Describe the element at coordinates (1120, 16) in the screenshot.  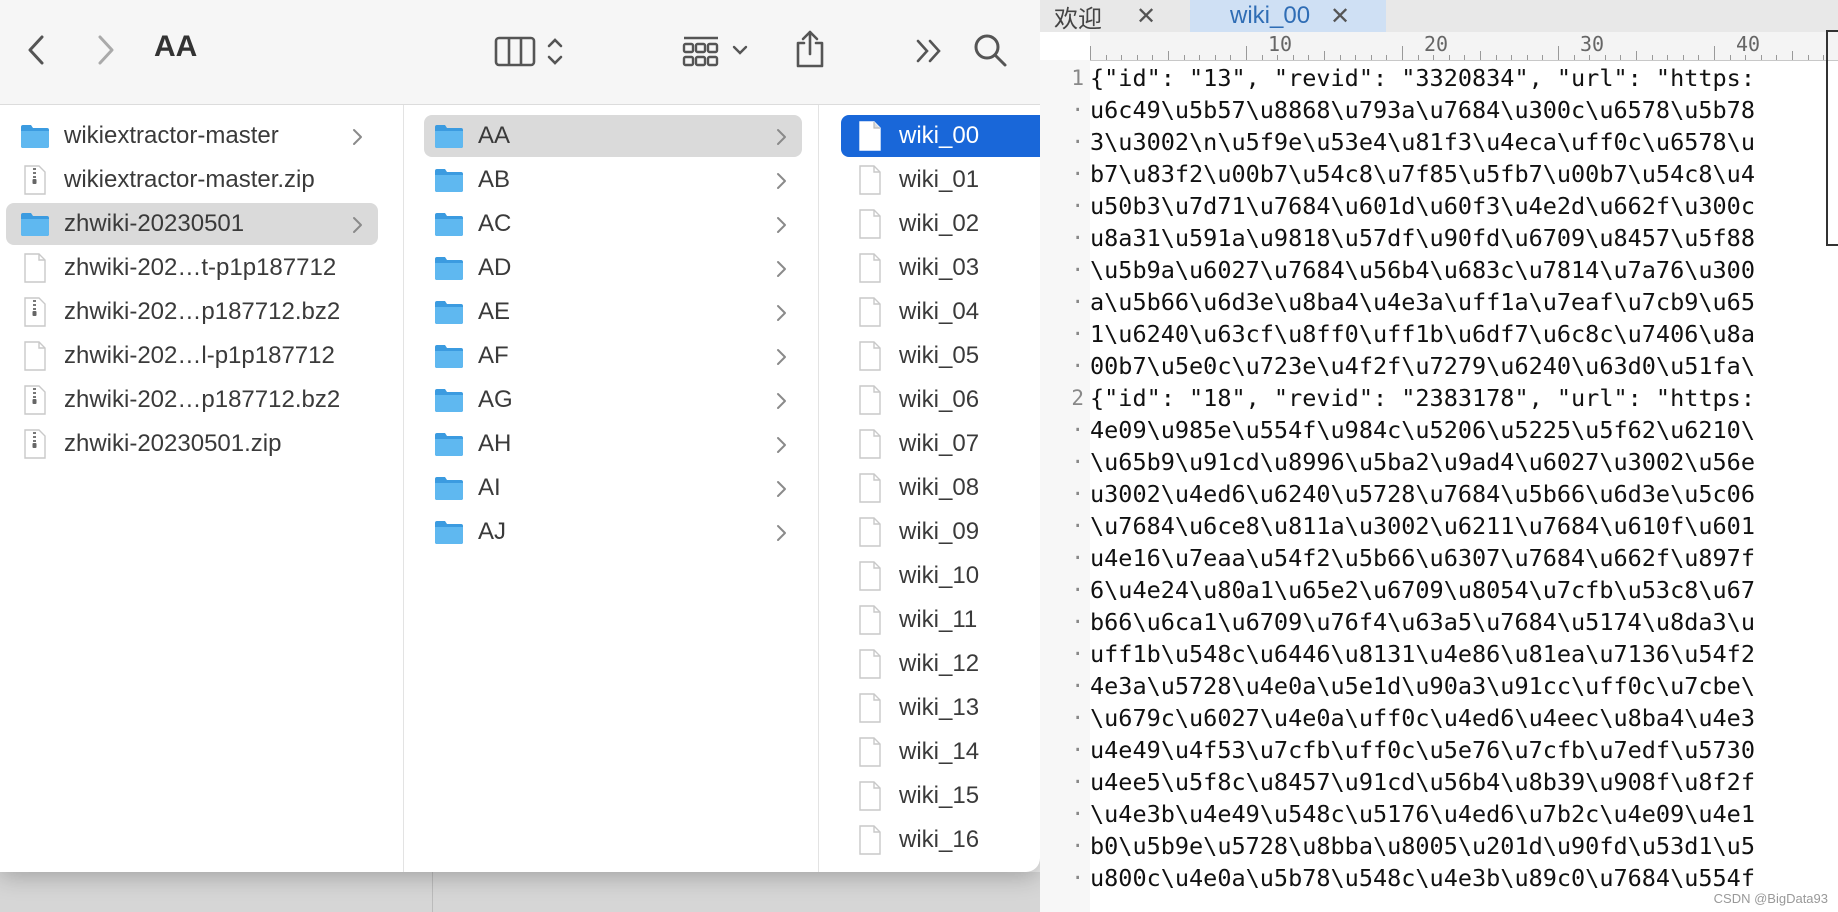
I see `tab-welcome: 欢迎 ✕` at that location.